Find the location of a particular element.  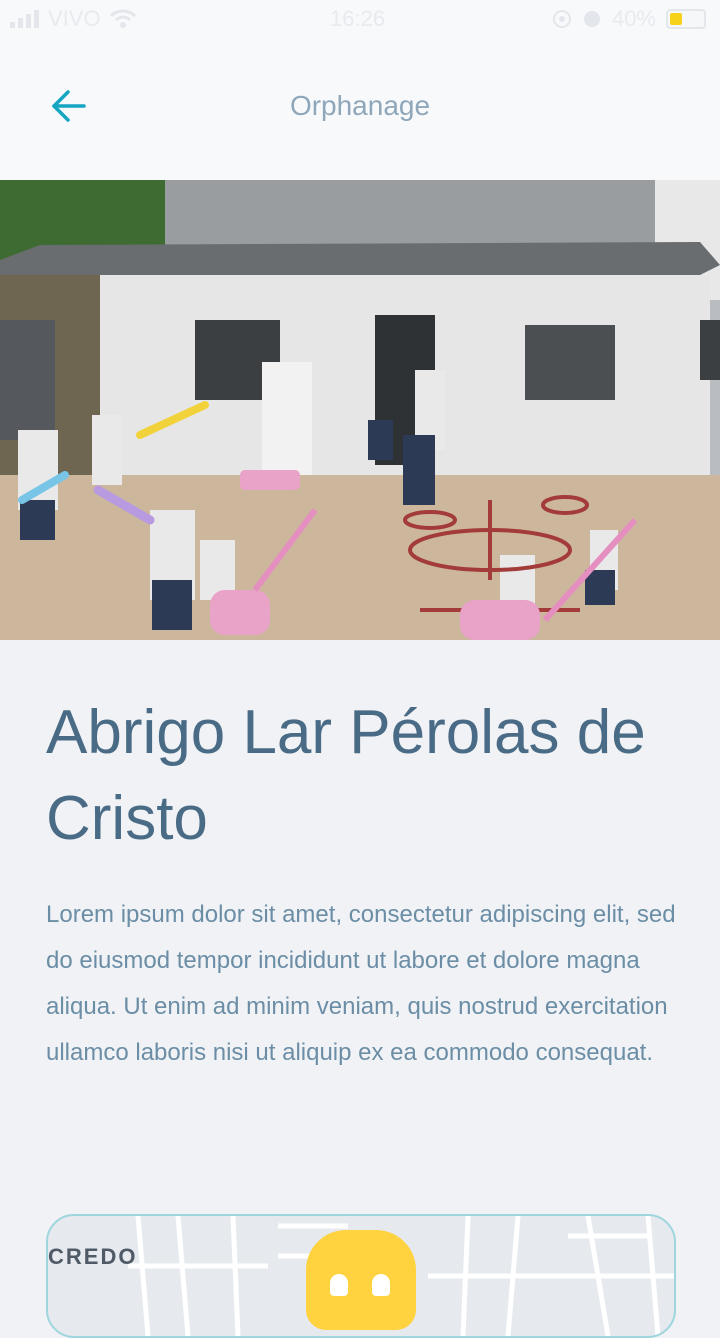

status-right: 40% is located at coordinates (629, 19).